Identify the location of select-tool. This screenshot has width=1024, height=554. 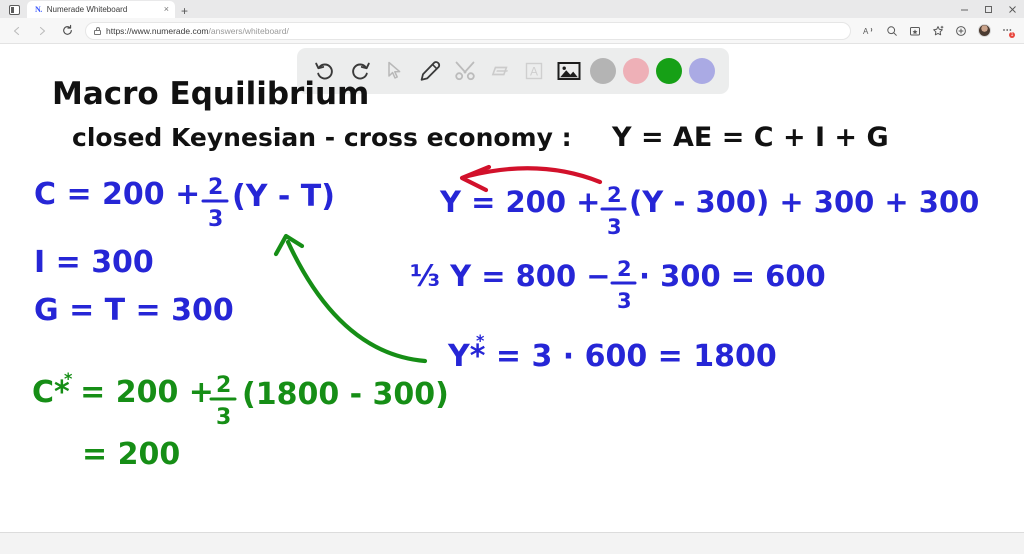
(395, 71).